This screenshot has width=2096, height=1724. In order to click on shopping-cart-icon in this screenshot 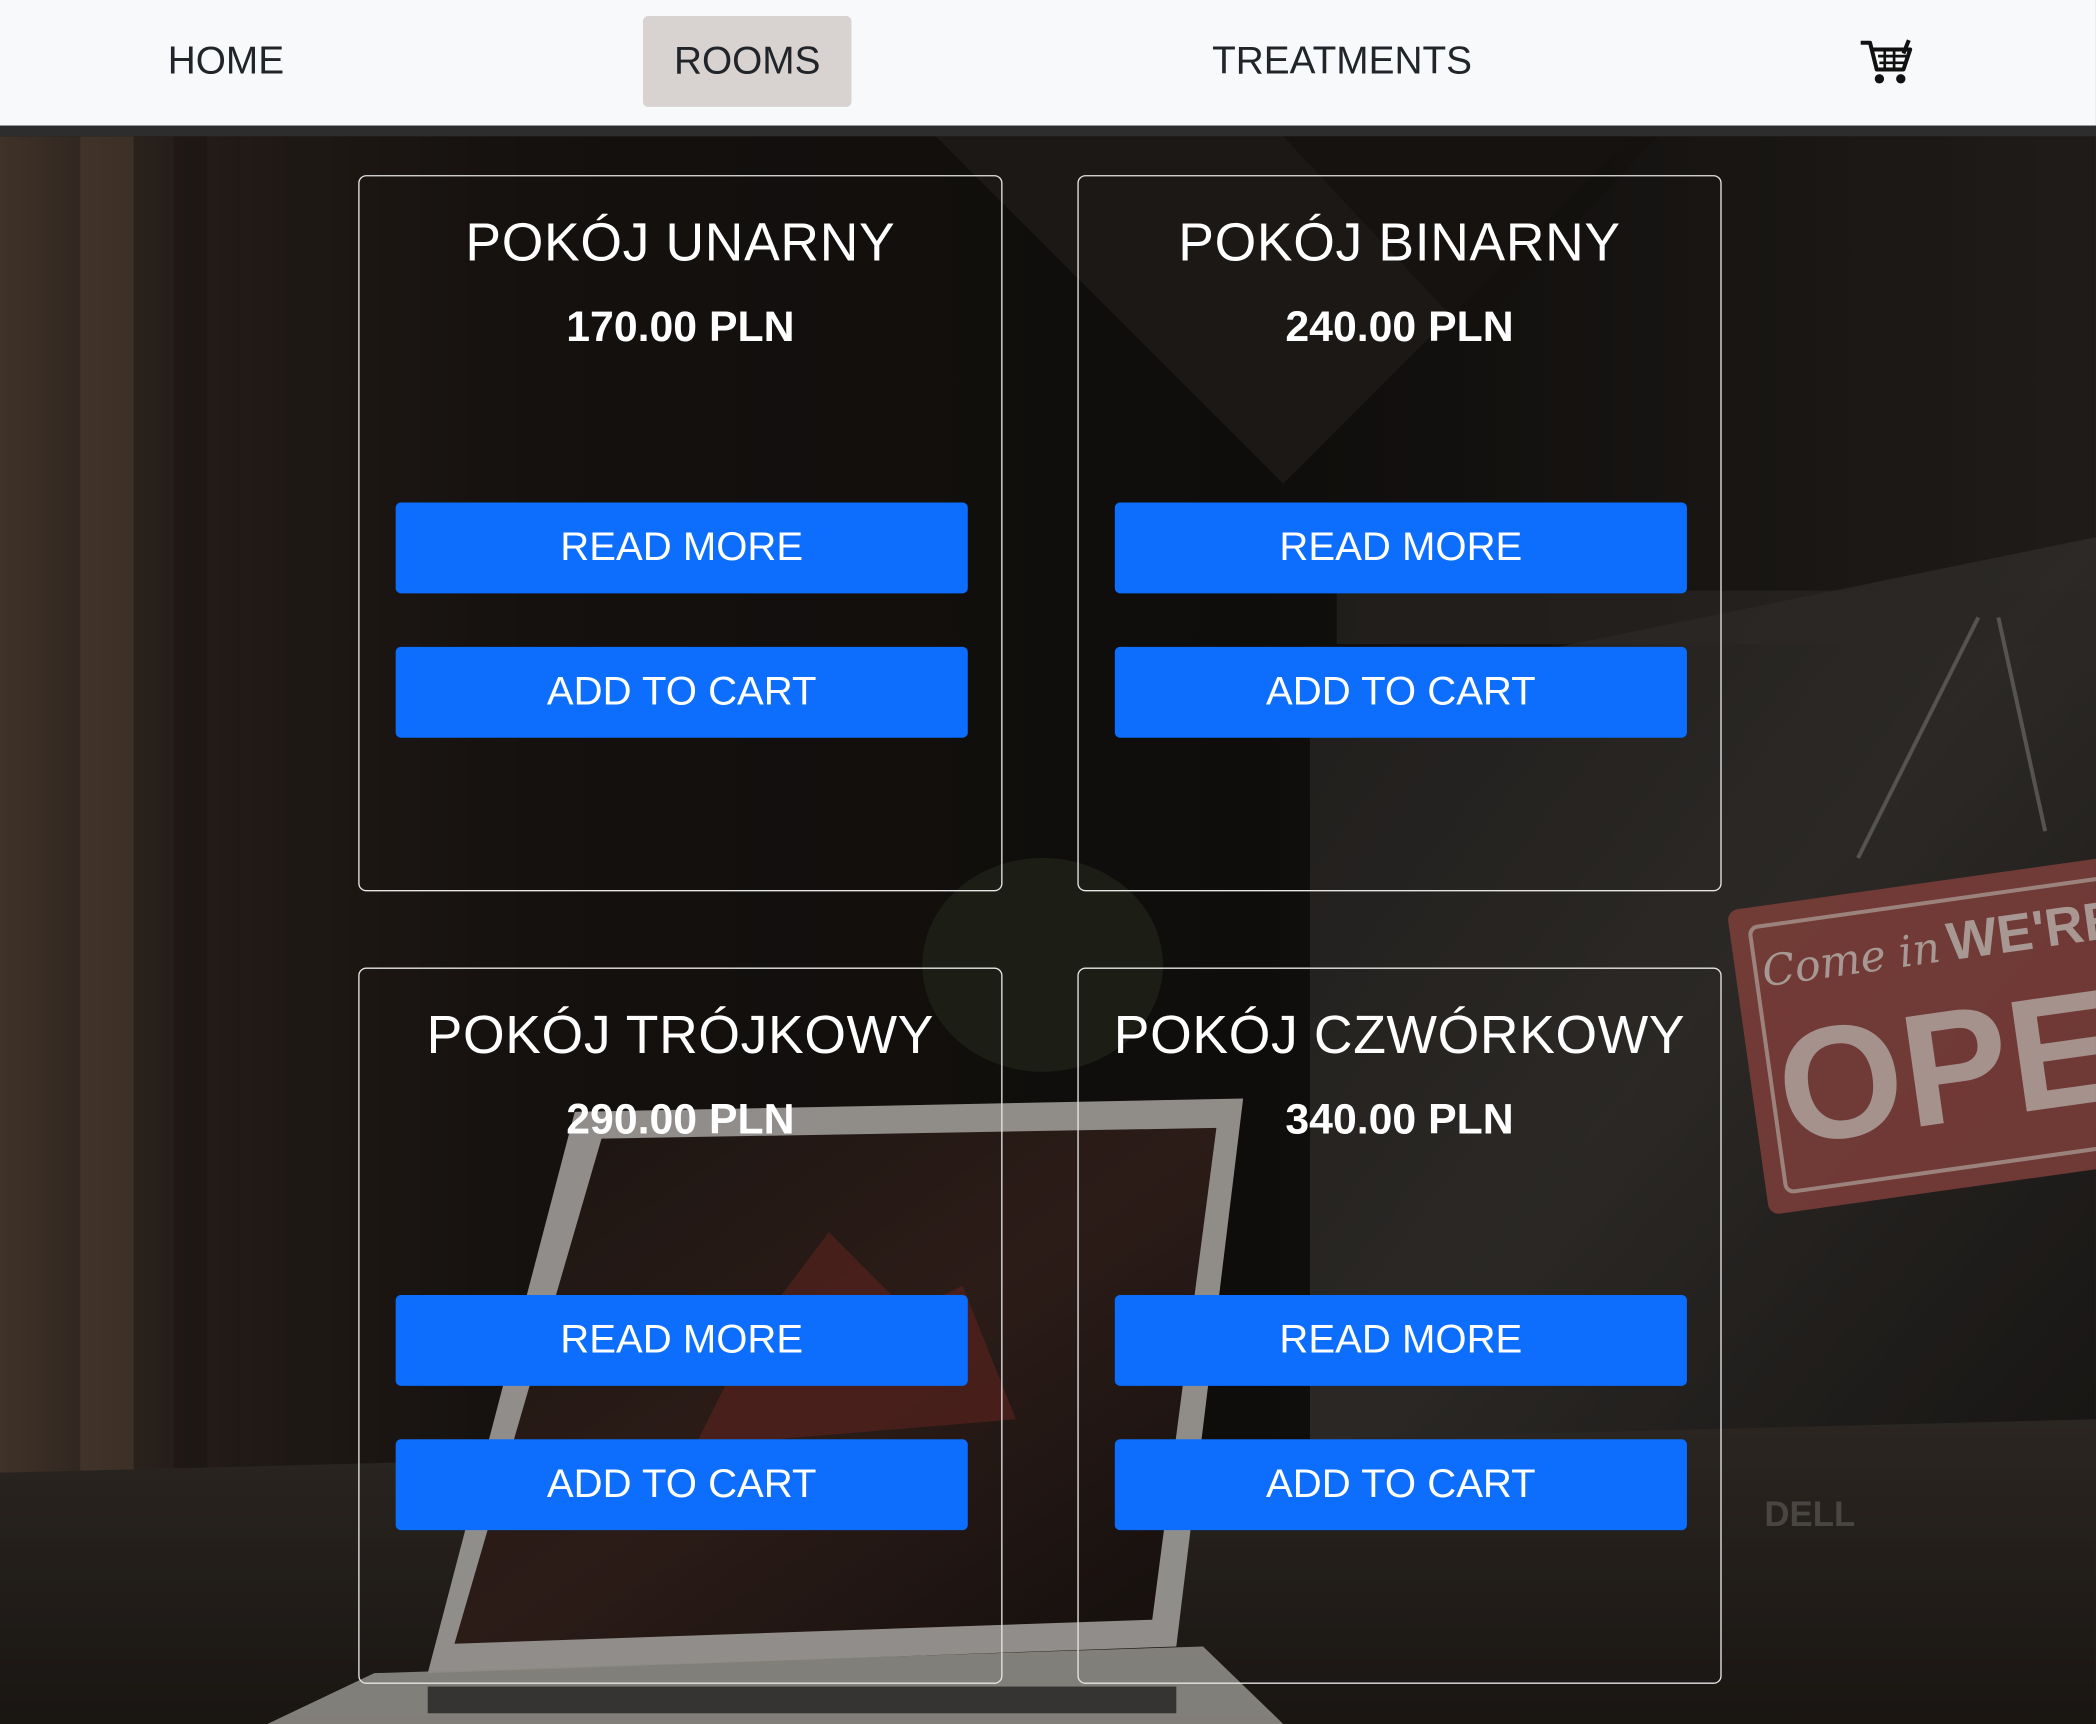, I will do `click(1887, 61)`.